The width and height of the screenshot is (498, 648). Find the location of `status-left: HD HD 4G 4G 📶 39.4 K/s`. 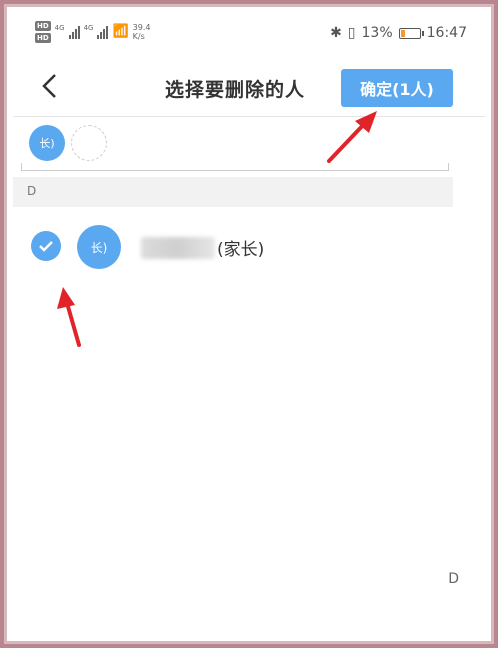

status-left: HD HD 4G 4G 📶 39.4 K/s is located at coordinates (92, 32).